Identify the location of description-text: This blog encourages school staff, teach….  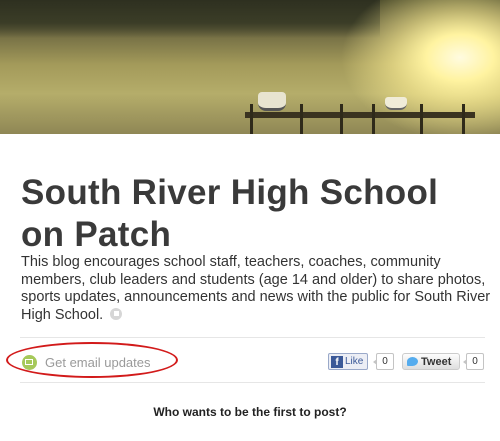
(256, 288).